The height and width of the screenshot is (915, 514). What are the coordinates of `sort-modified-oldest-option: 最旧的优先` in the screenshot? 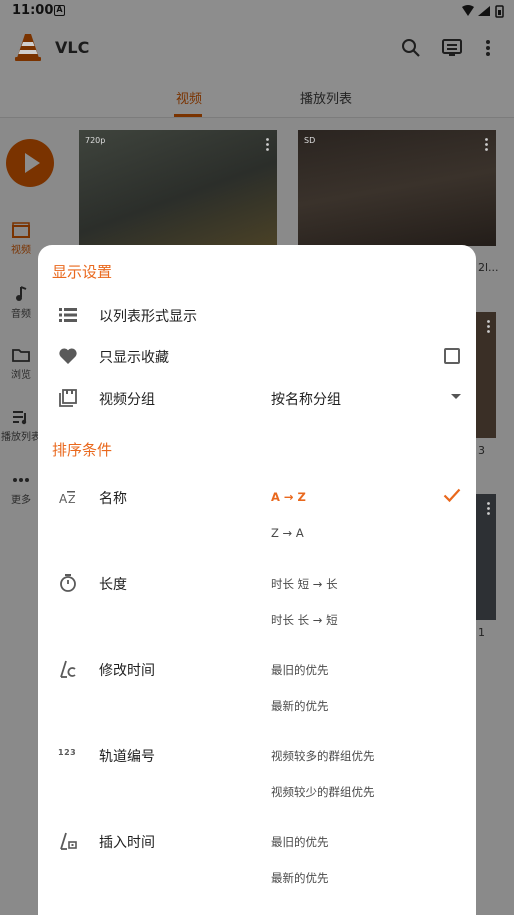 It's located at (300, 670).